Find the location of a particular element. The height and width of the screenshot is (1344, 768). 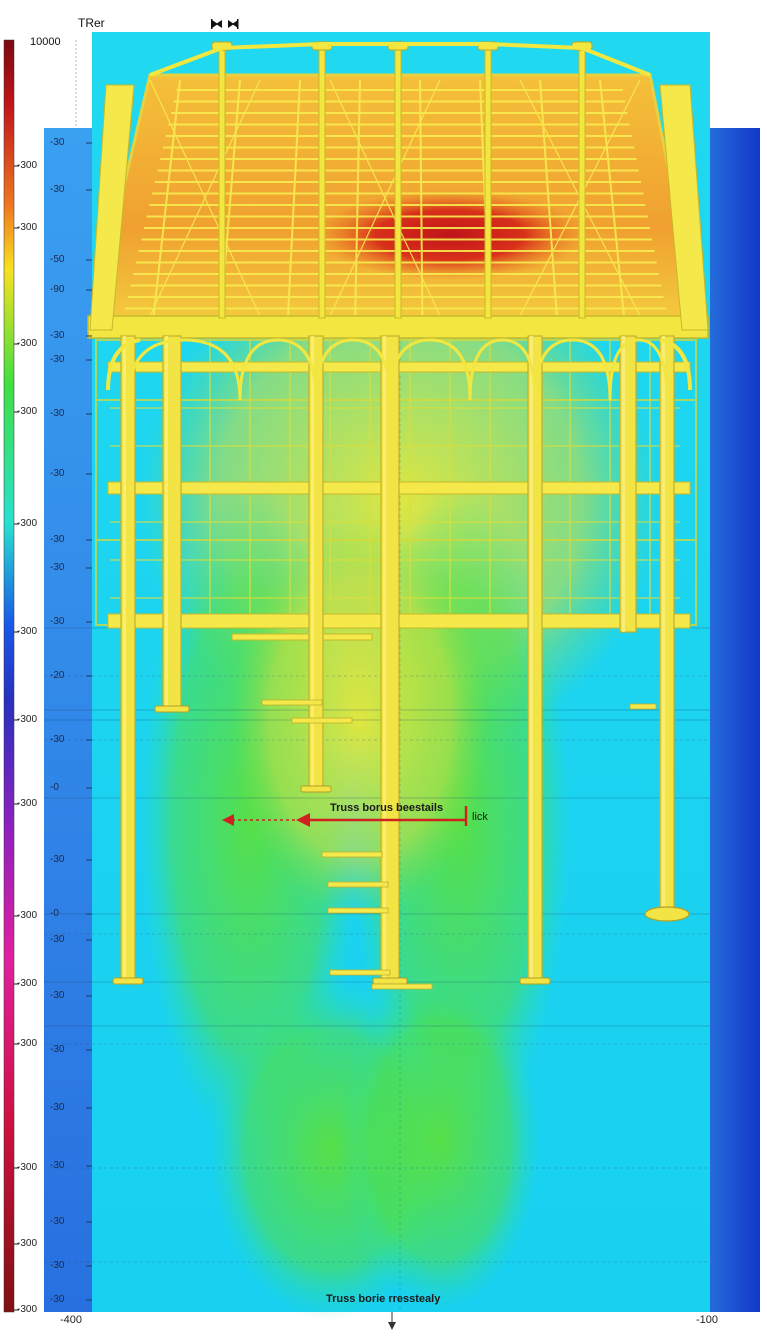

base-plate is located at coordinates (667, 914).